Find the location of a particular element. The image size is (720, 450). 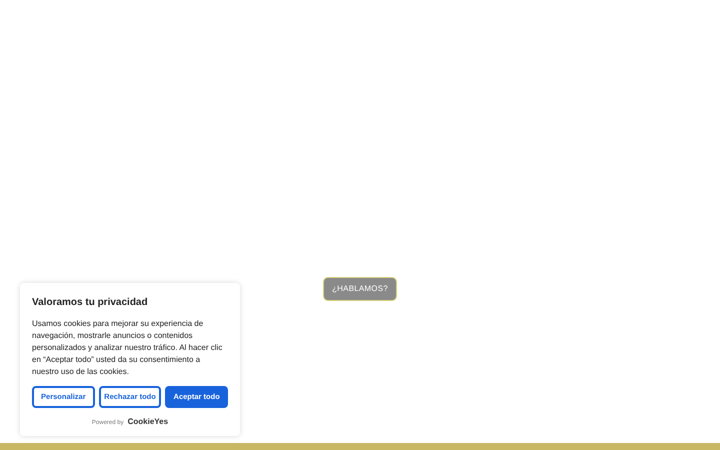

brand-logo: CookieYes is located at coordinates (148, 422).